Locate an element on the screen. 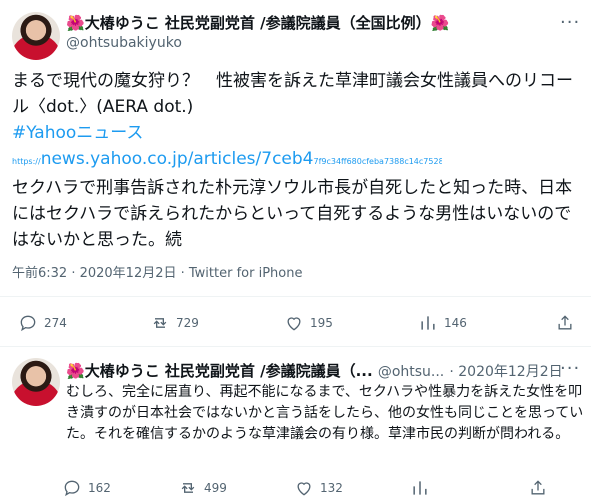  reply-author-avatar is located at coordinates (36, 382).